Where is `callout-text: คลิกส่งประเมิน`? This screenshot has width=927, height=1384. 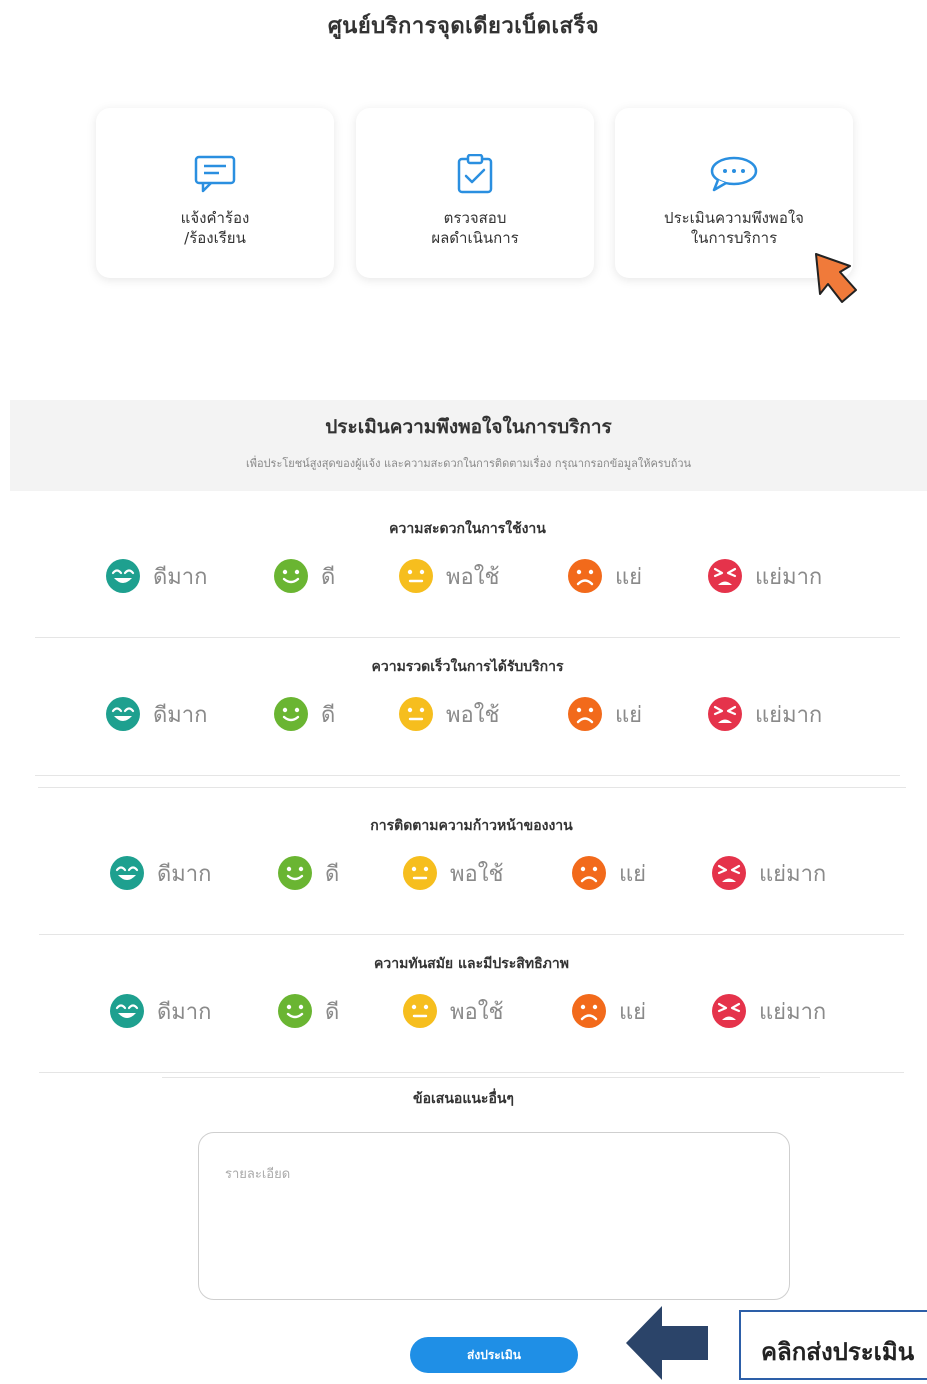
callout-text: คลิกส่งประเมิน is located at coordinates (838, 1352).